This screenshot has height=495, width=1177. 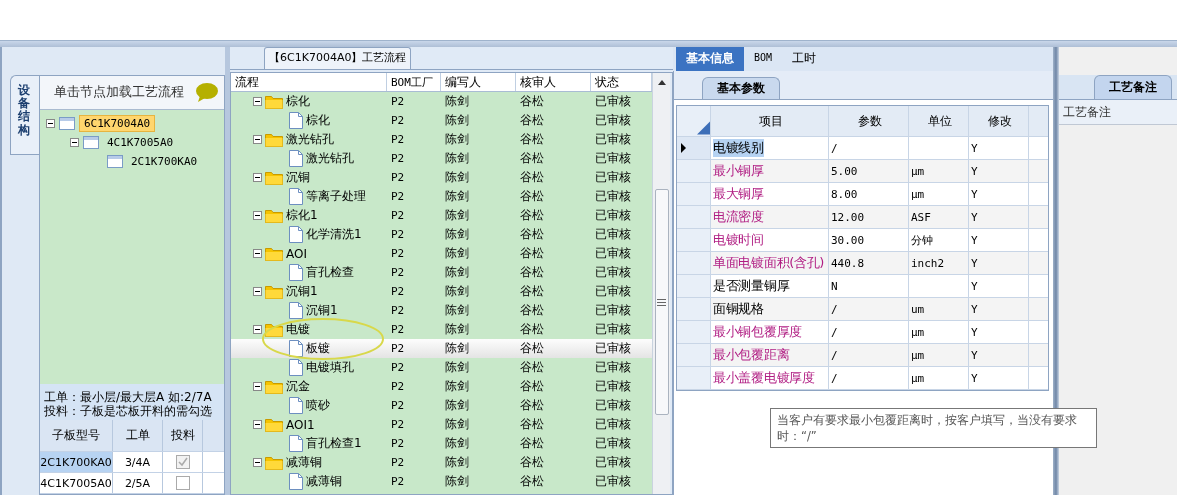 I want to click on column-header: 参数, so click(x=869, y=121).